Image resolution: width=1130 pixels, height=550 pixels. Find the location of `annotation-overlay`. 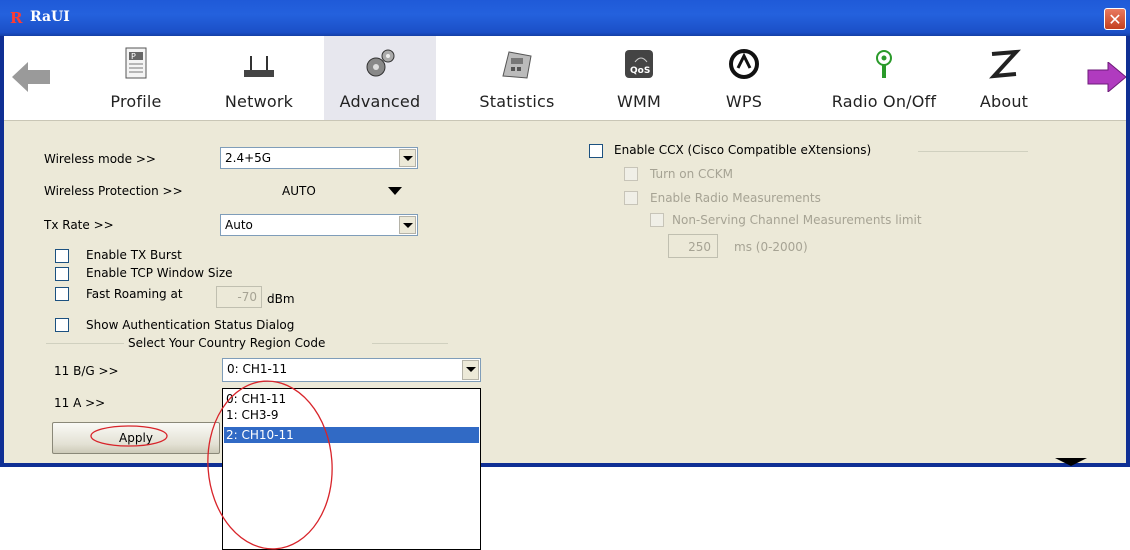

annotation-overlay is located at coordinates (211, 465).